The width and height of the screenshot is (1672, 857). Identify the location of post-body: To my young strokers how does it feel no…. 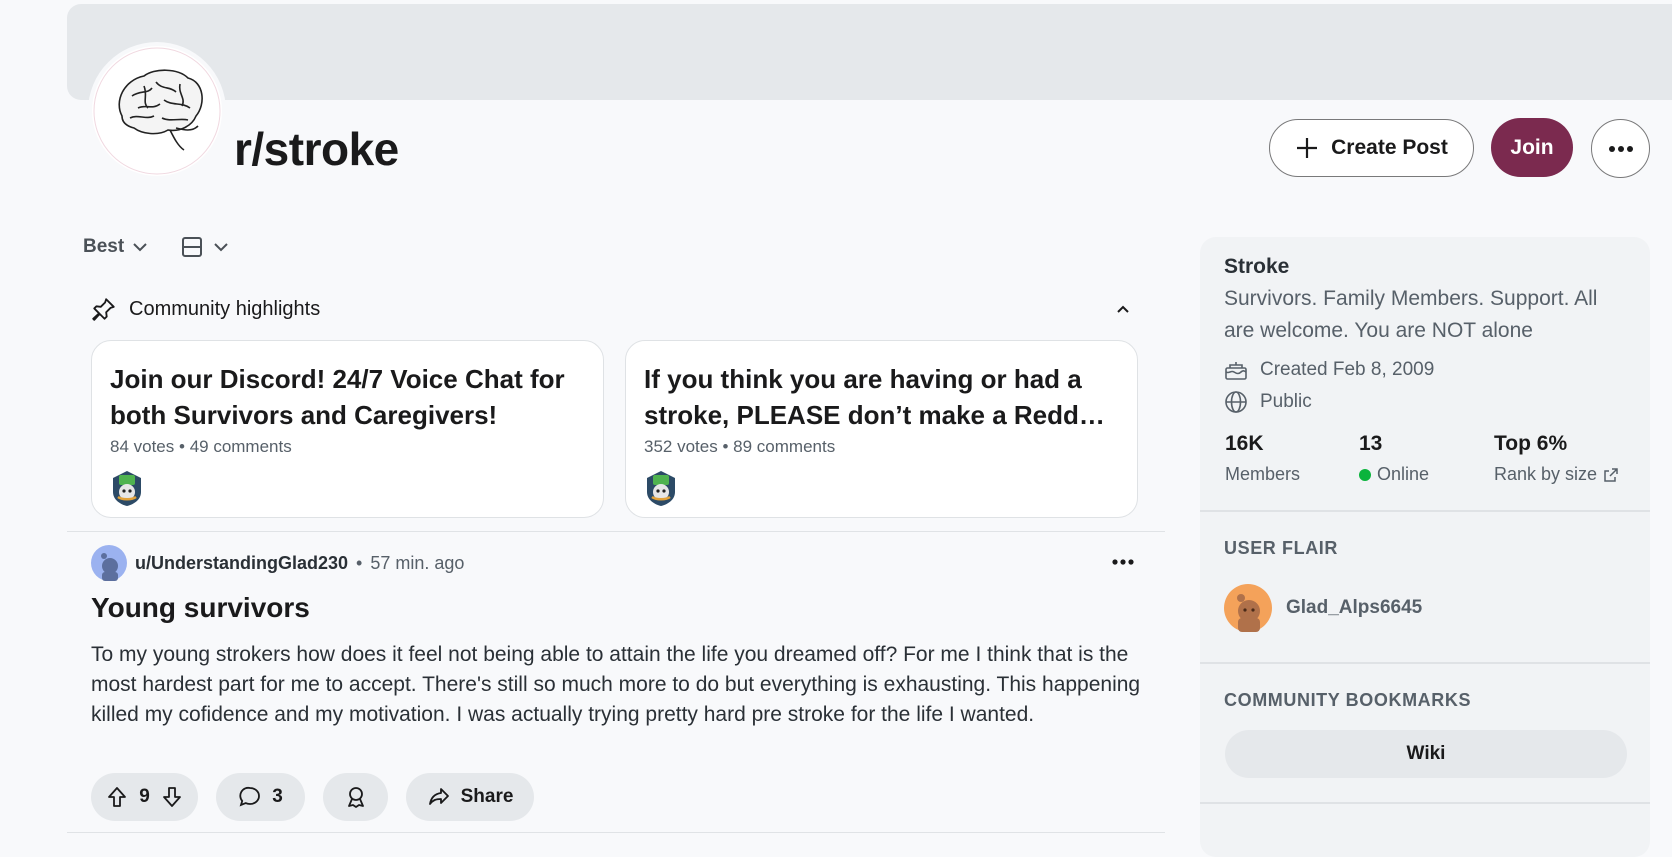
(616, 684).